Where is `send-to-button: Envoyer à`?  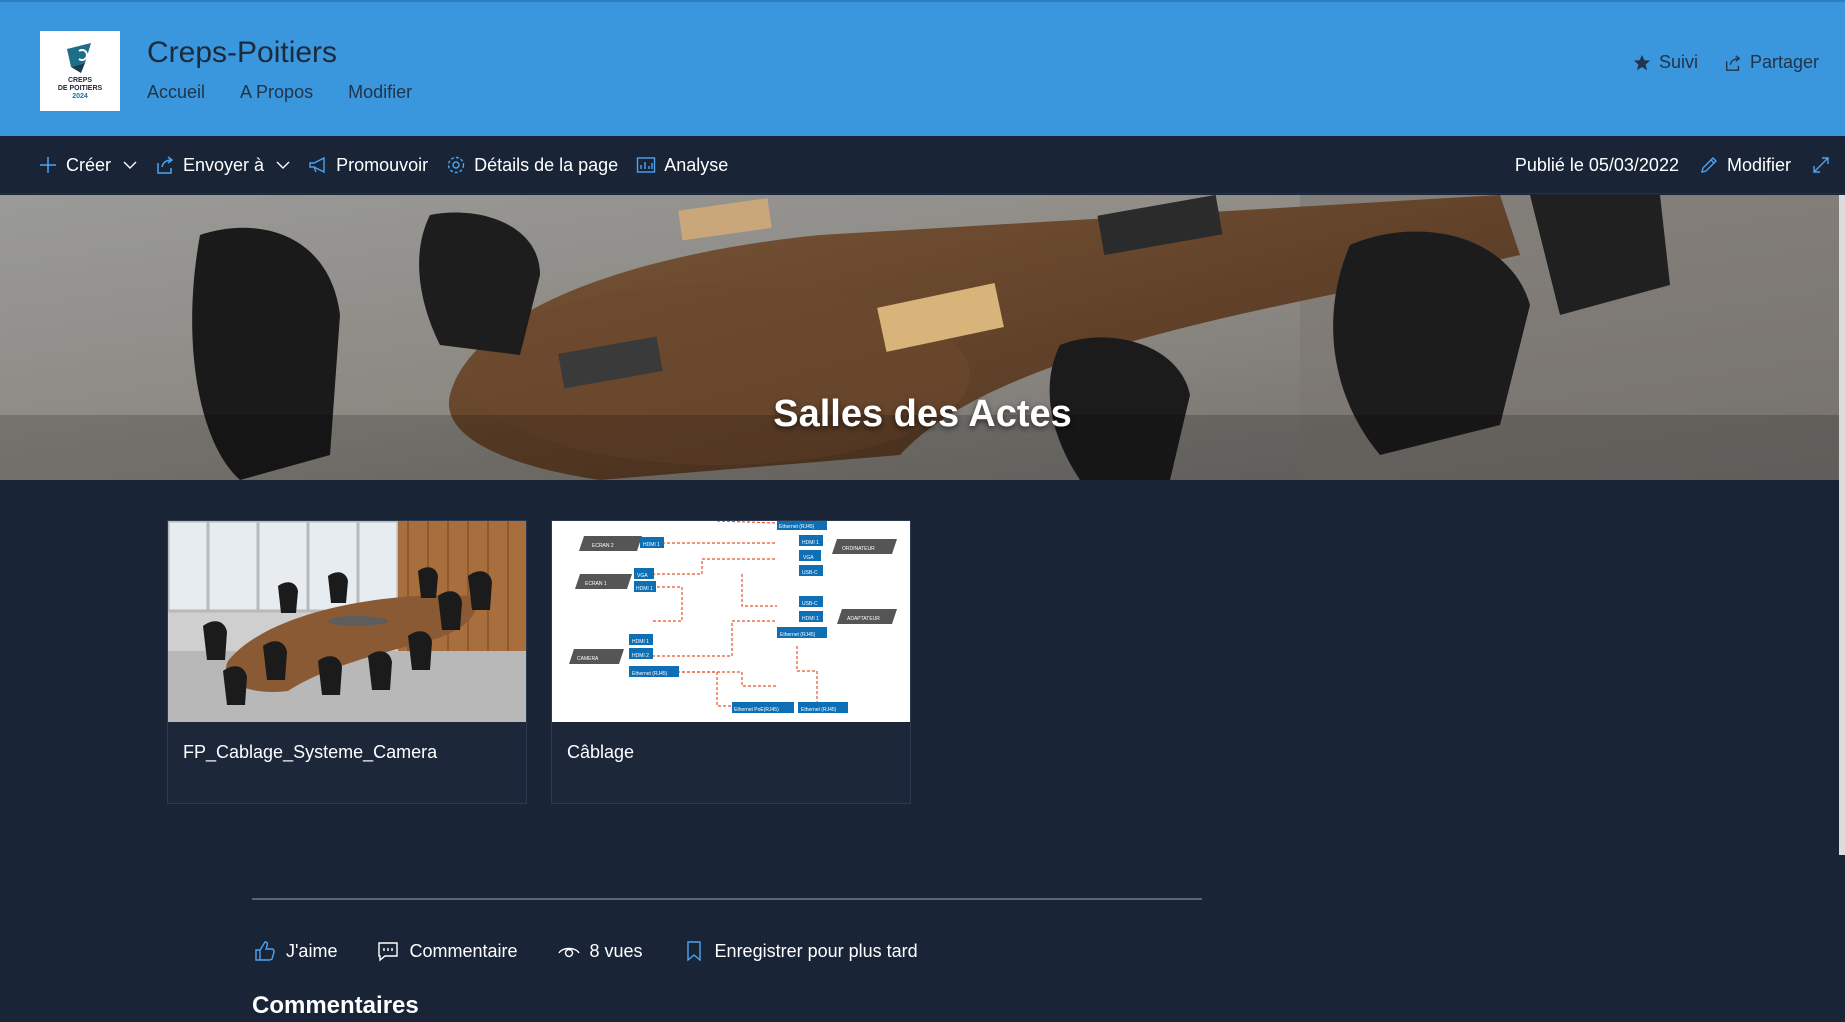
send-to-button: Envoyer à is located at coordinates (222, 165).